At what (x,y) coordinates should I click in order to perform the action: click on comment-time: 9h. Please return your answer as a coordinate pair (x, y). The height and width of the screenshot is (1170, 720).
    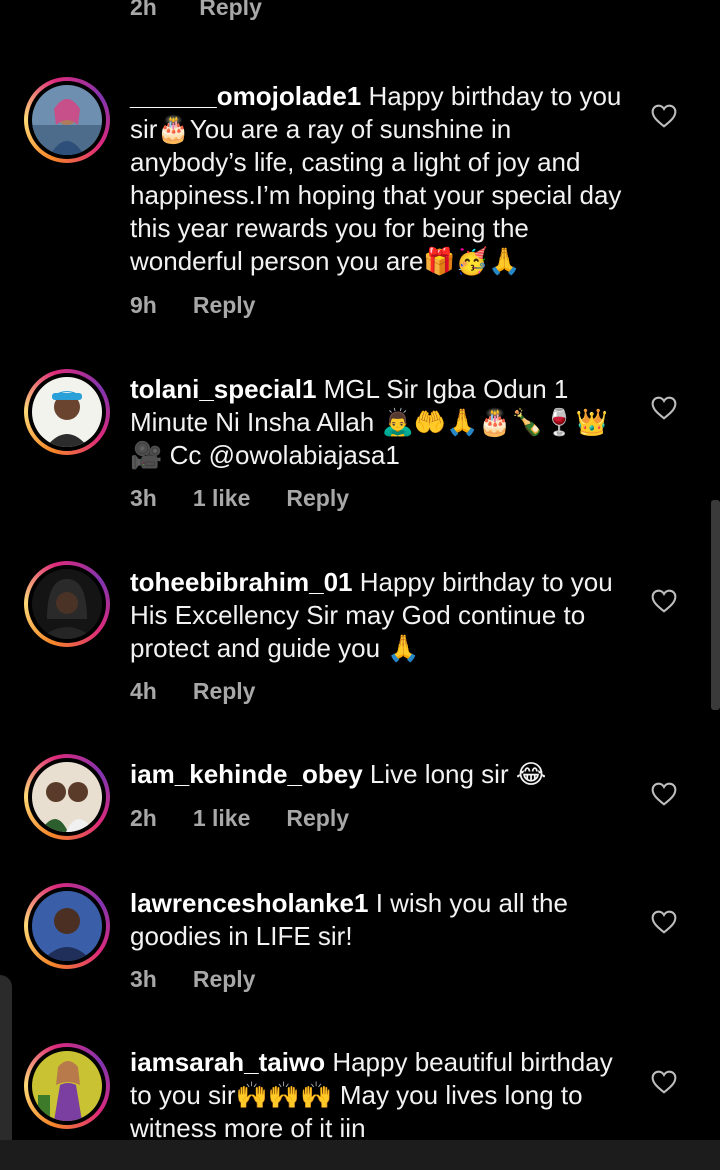
    Looking at the image, I should click on (143, 305).